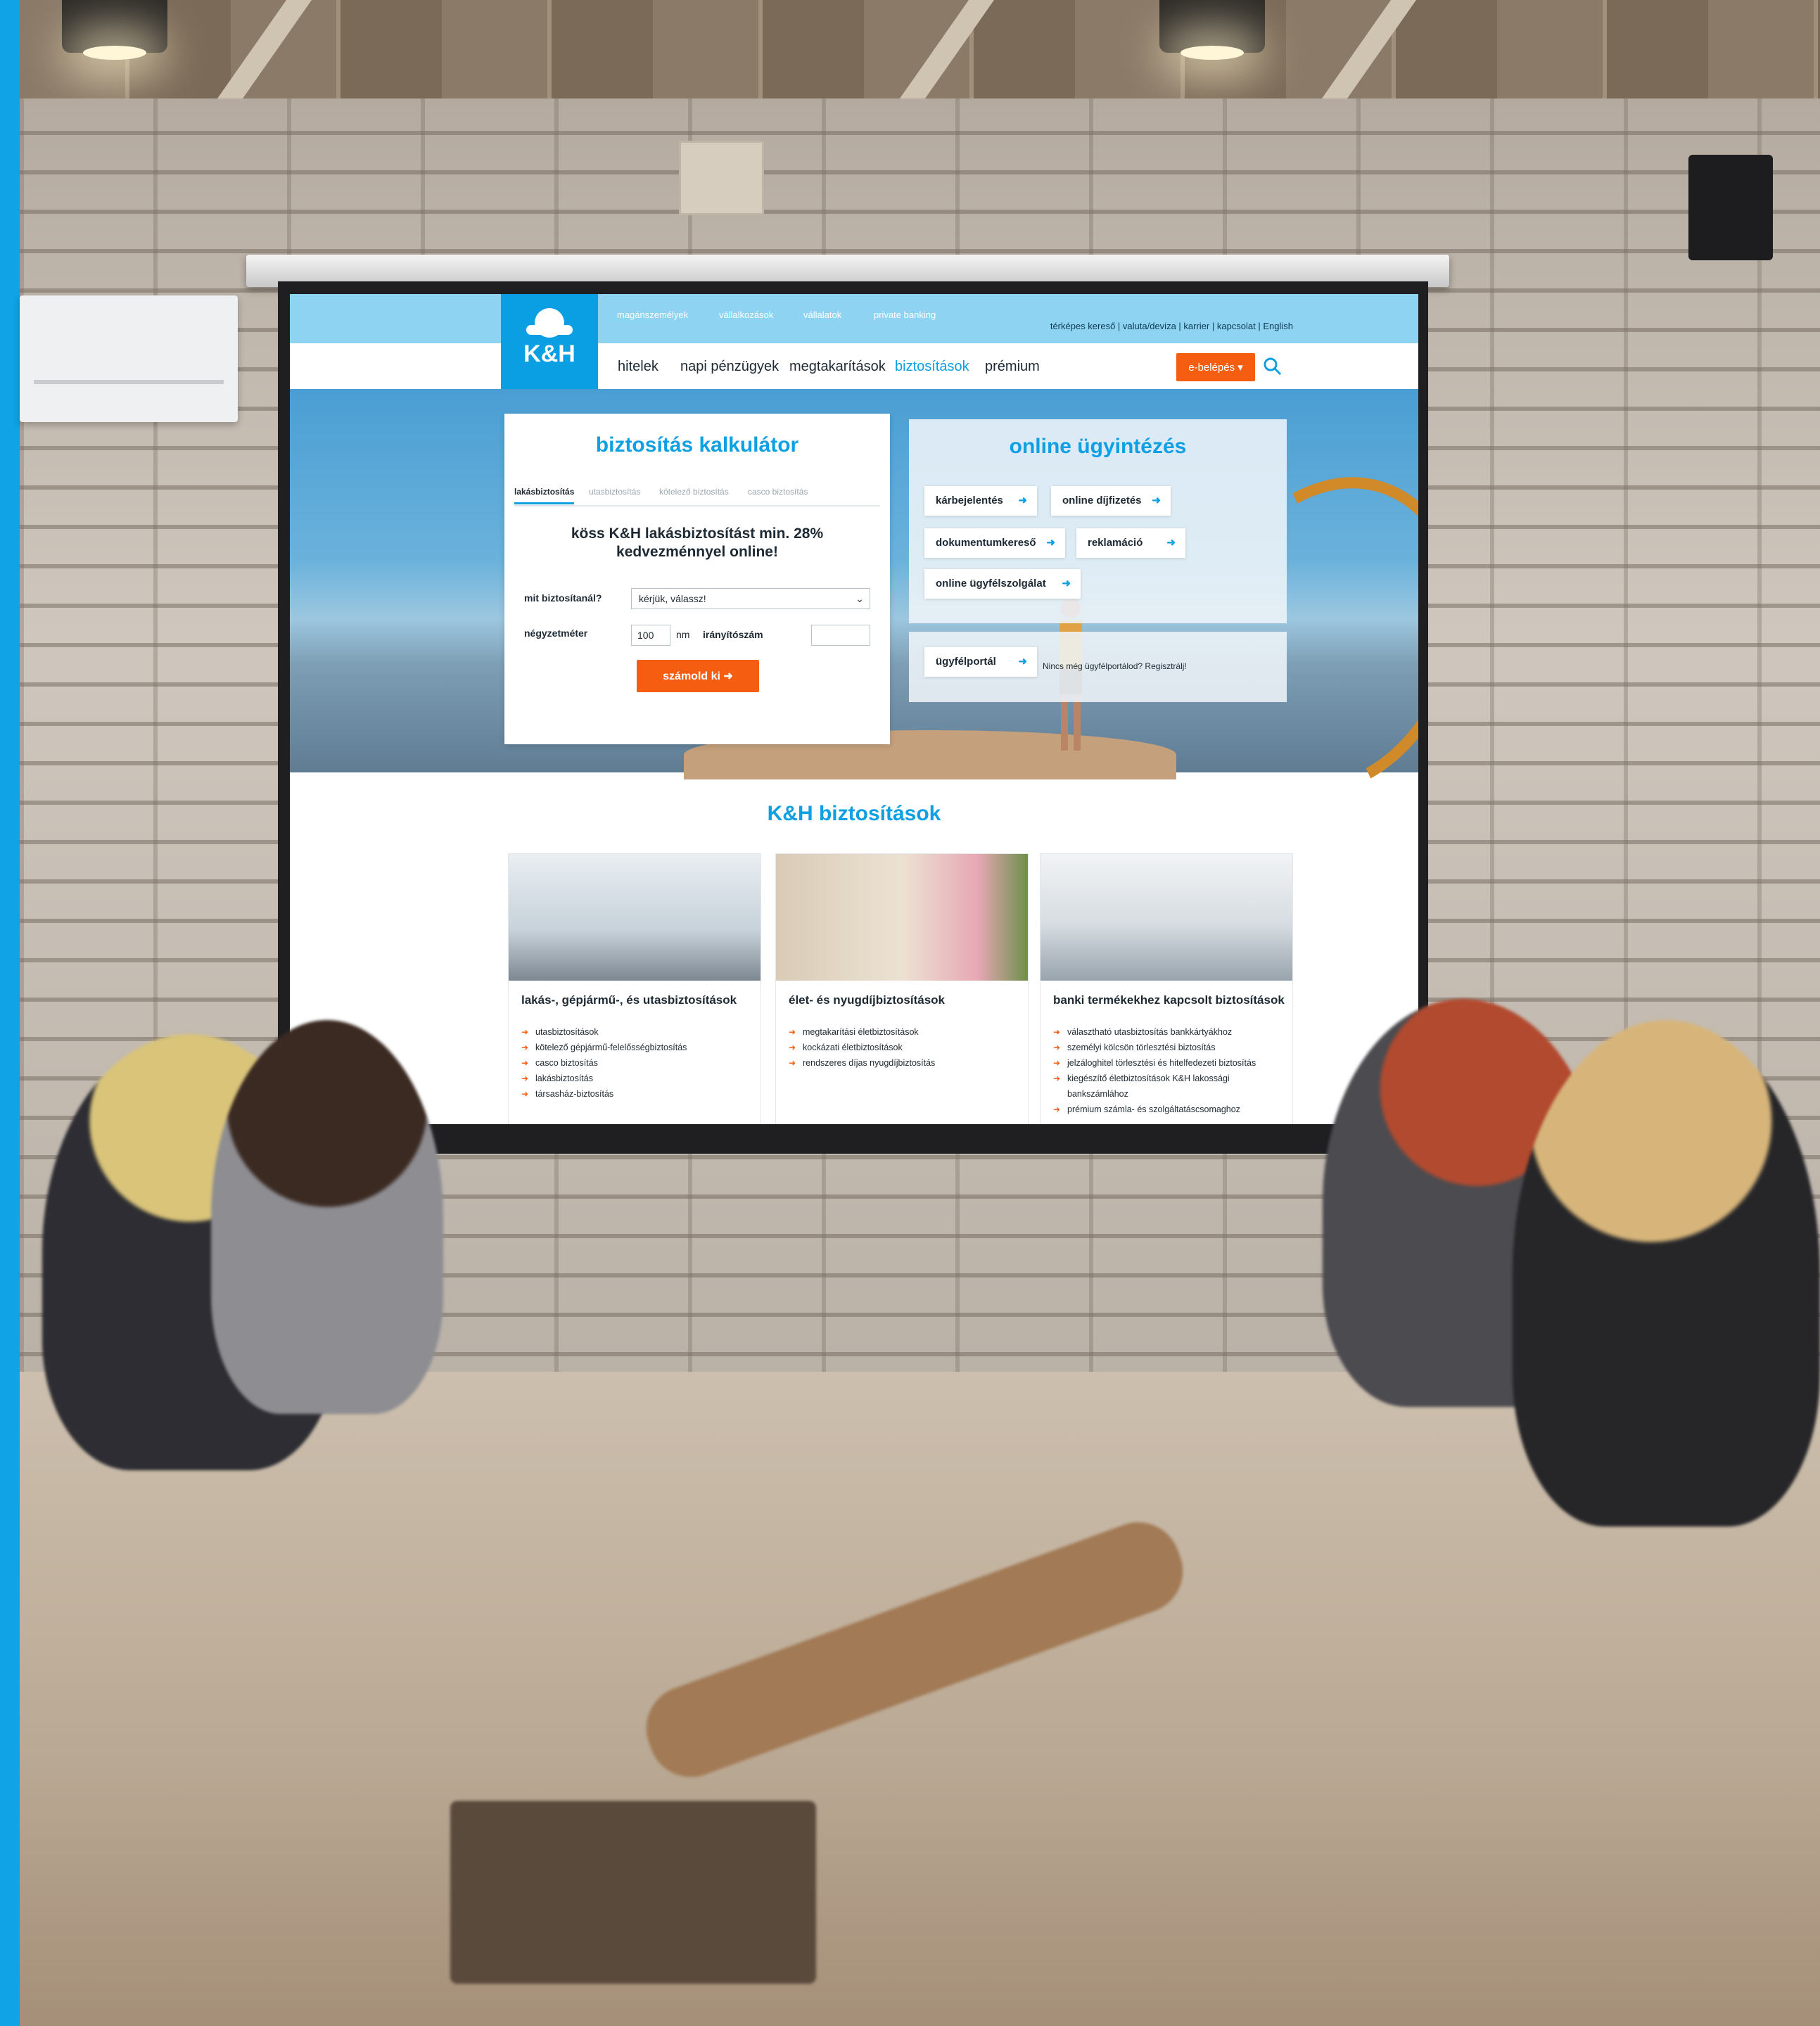 The image size is (1820, 2026). I want to click on client-portal-button: ügyfélportál ➜, so click(981, 662).